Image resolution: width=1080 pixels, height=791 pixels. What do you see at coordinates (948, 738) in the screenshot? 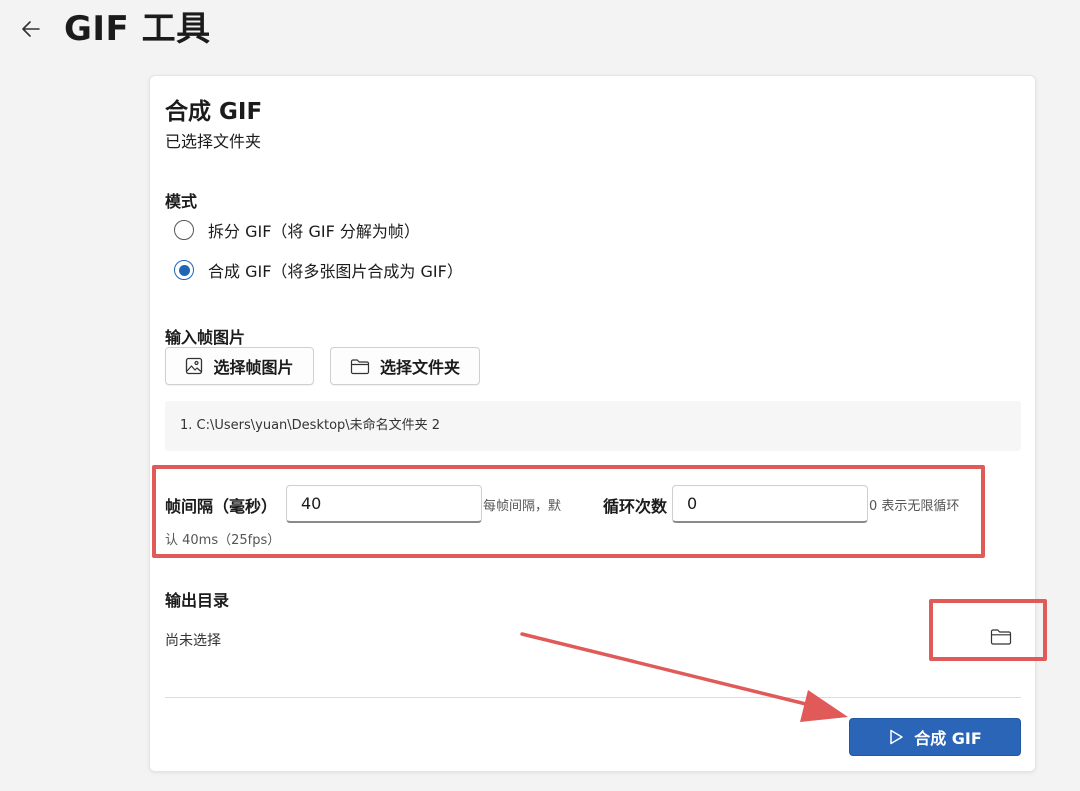
I see `compose-gif-button-label: 合成 GIF` at bounding box center [948, 738].